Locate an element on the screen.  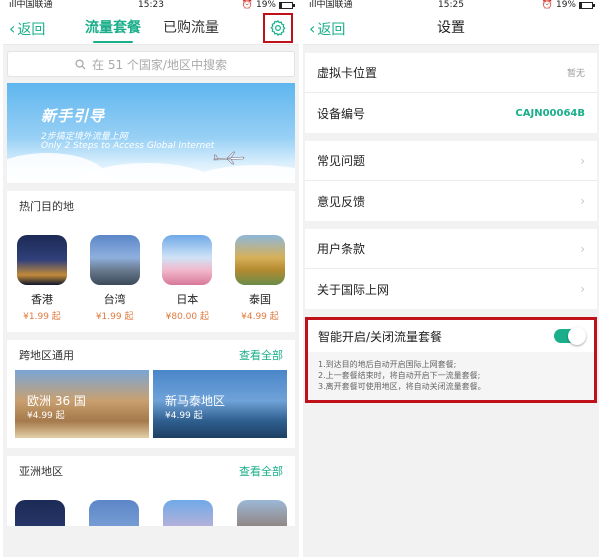
section-header: 热门目的地 is located at coordinates (151, 206).